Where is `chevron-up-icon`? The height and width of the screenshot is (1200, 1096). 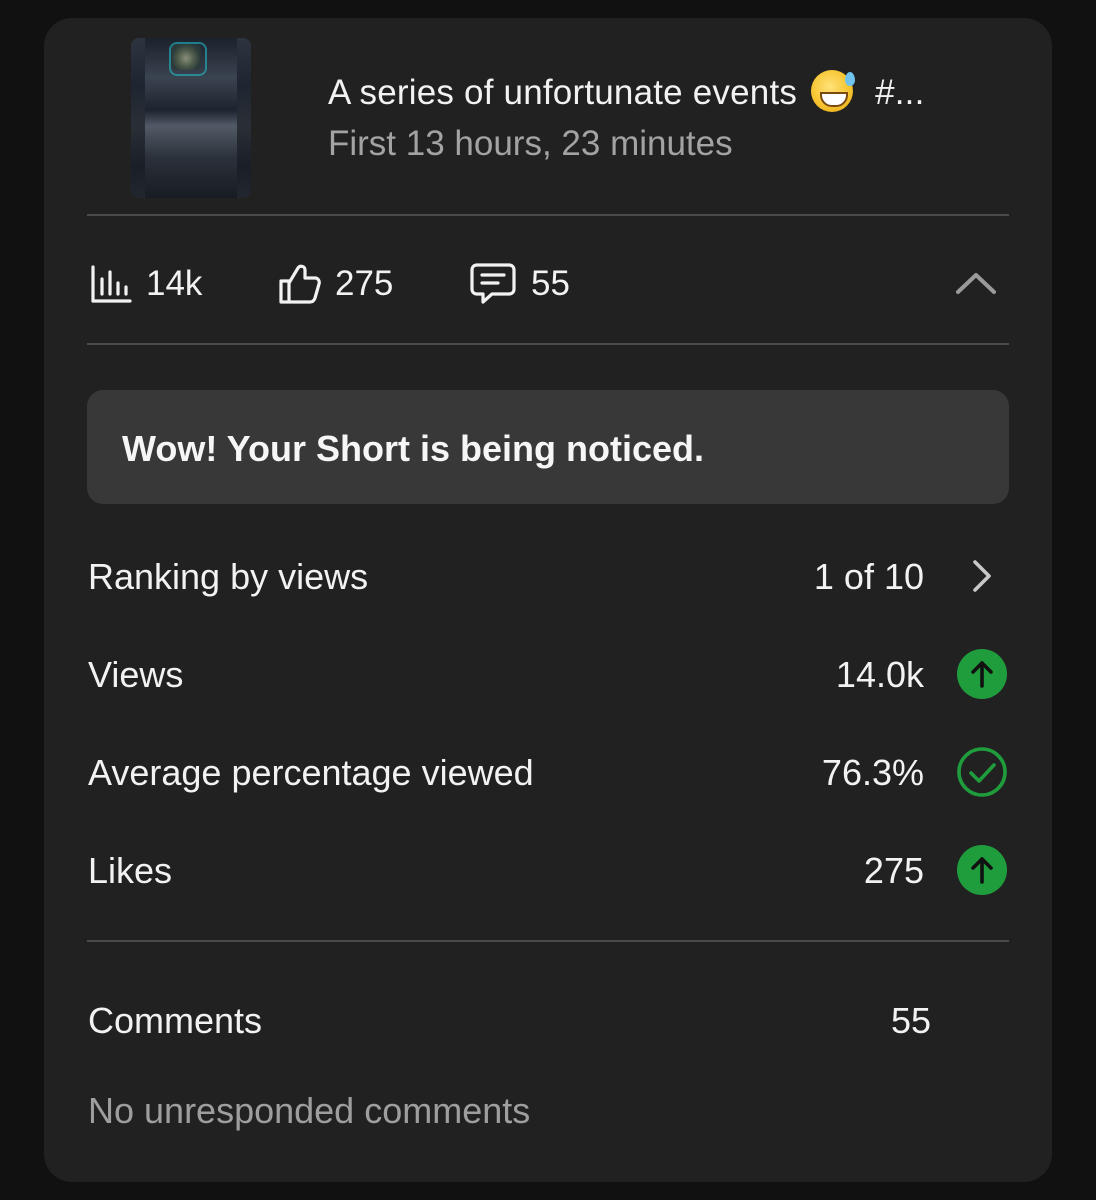
chevron-up-icon is located at coordinates (976, 283).